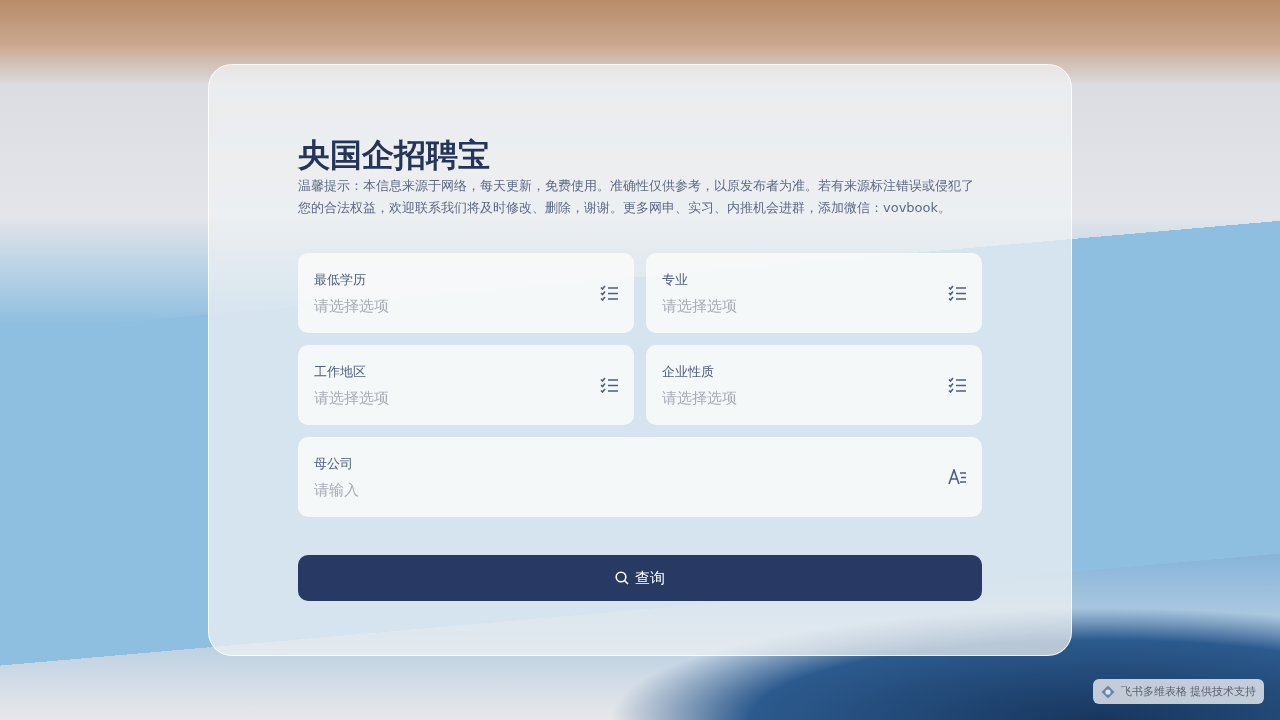 This screenshot has width=1280, height=720. I want to click on text-field: 母公司 请输入, so click(640, 477).